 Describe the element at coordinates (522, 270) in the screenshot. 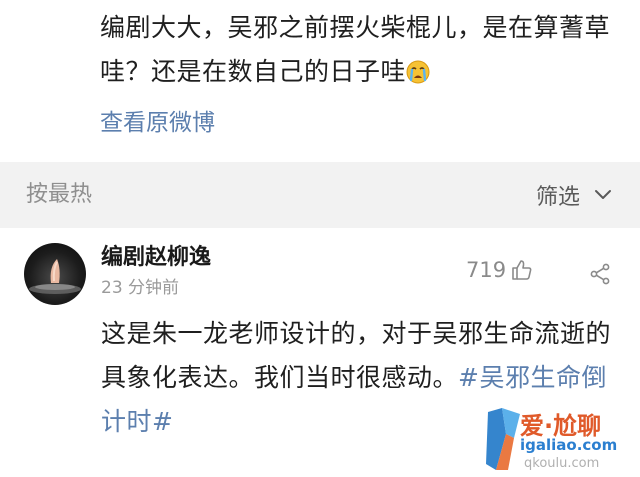

I see `thumbs-up-icon` at that location.